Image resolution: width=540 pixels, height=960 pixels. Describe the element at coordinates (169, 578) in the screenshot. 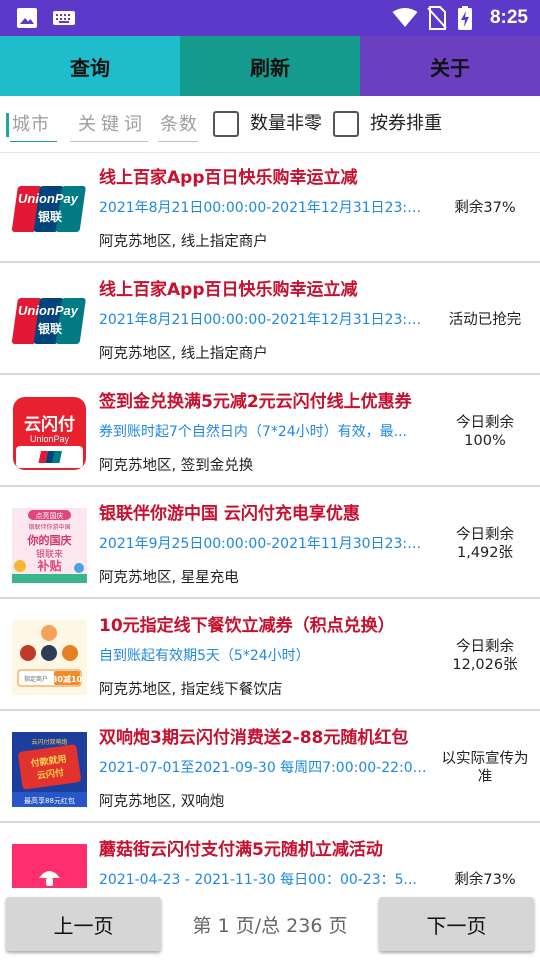

I see `item-area: 阿克苏地区, 星星充电` at that location.